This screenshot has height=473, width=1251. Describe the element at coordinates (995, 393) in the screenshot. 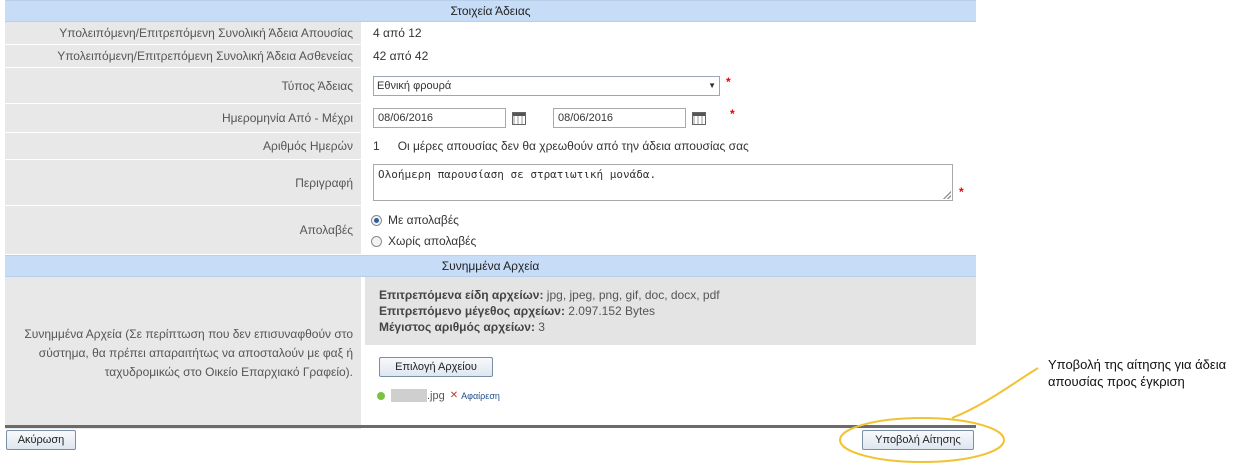

I see `callout-line` at that location.